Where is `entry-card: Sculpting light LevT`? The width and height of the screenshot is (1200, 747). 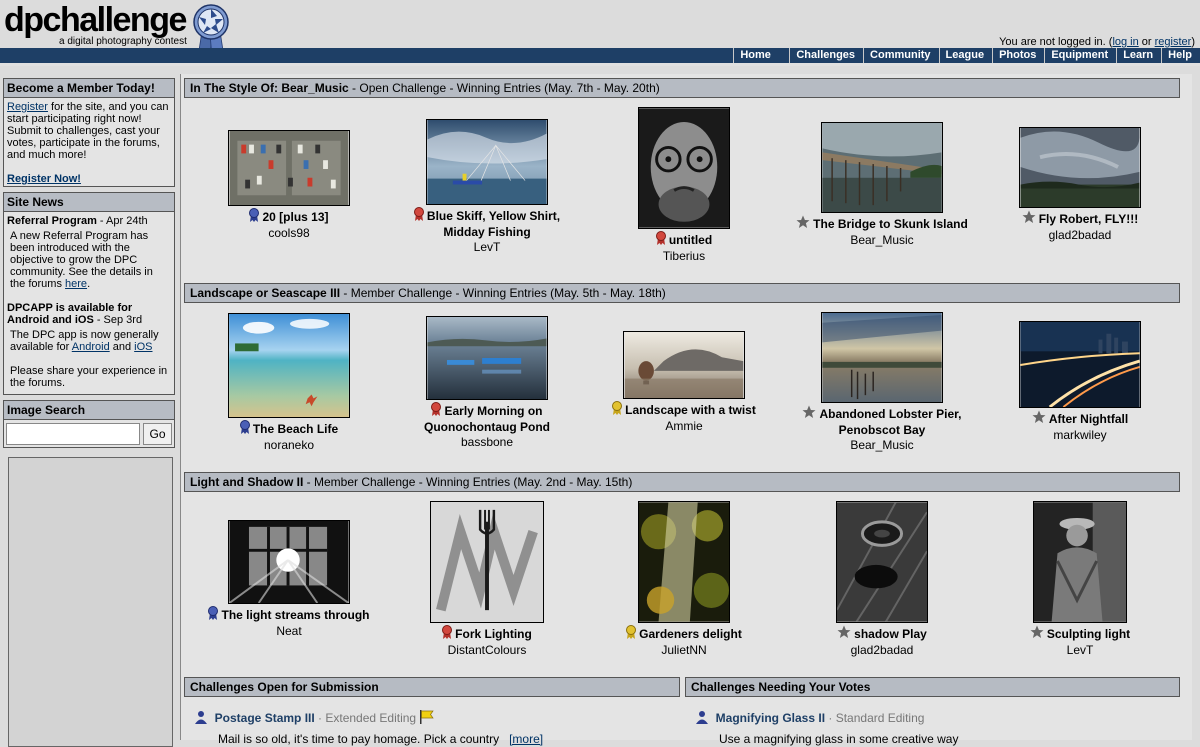
entry-card: Sculpting light LevT is located at coordinates (1080, 579).